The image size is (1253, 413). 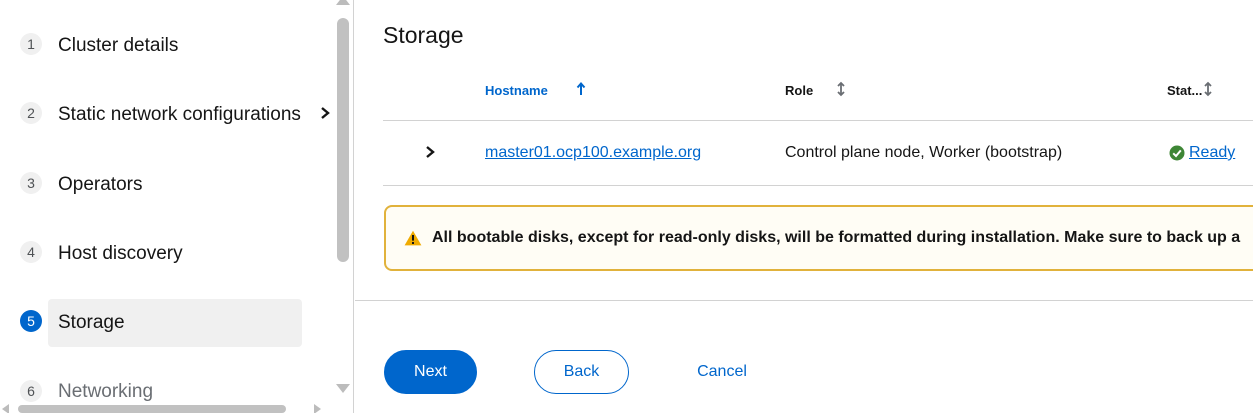 What do you see at coordinates (516, 90) in the screenshot?
I see `column-header-hostname: Hostname` at bounding box center [516, 90].